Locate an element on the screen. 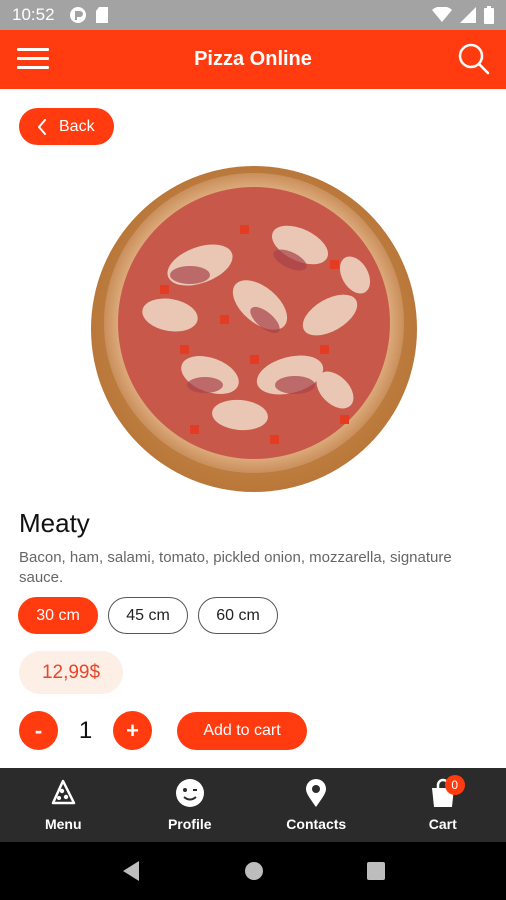 The image size is (506, 900). size-option-45: 45 cm is located at coordinates (148, 615).